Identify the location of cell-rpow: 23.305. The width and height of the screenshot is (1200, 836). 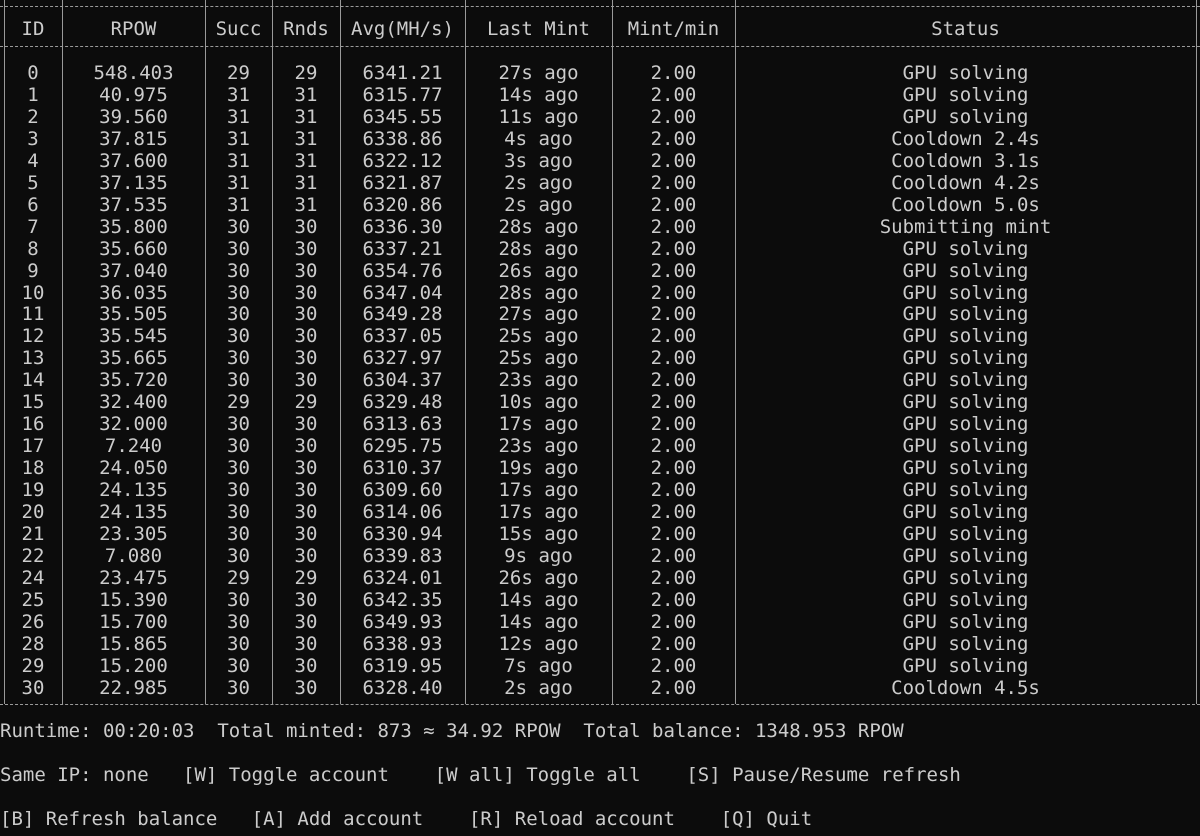
(133, 533).